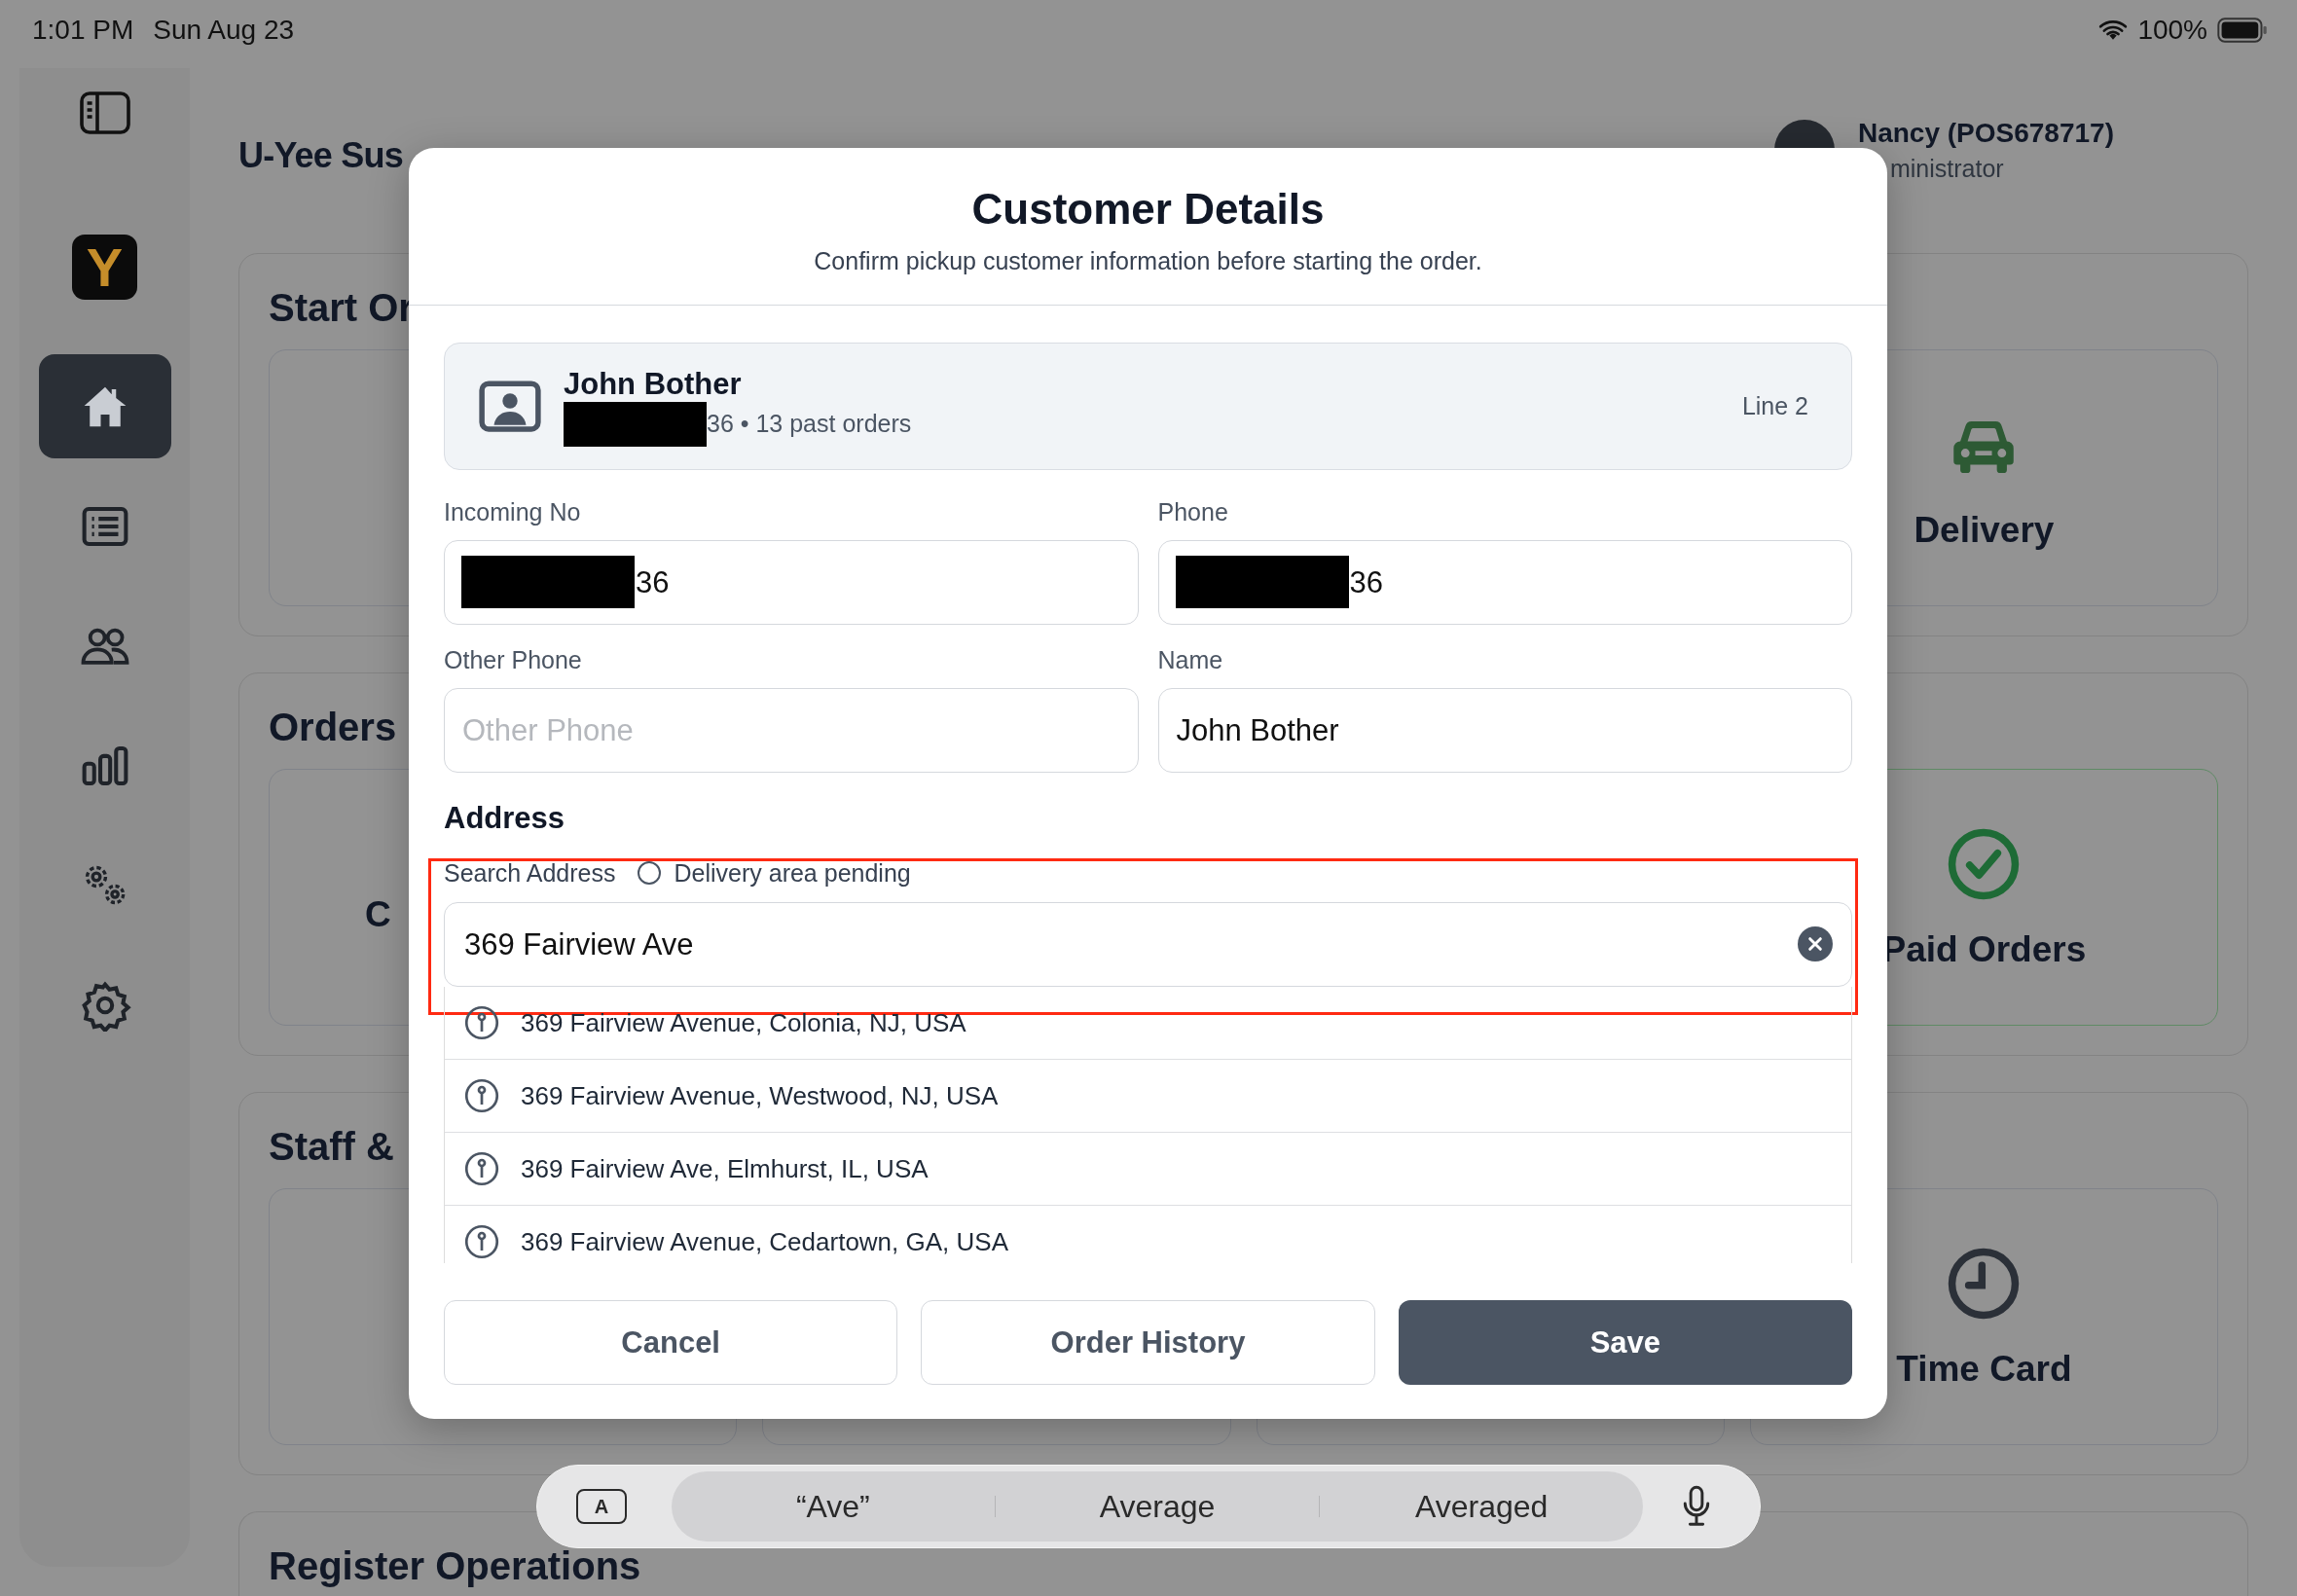 The width and height of the screenshot is (2297, 1596). I want to click on tile-label: Delivery, so click(1984, 530).